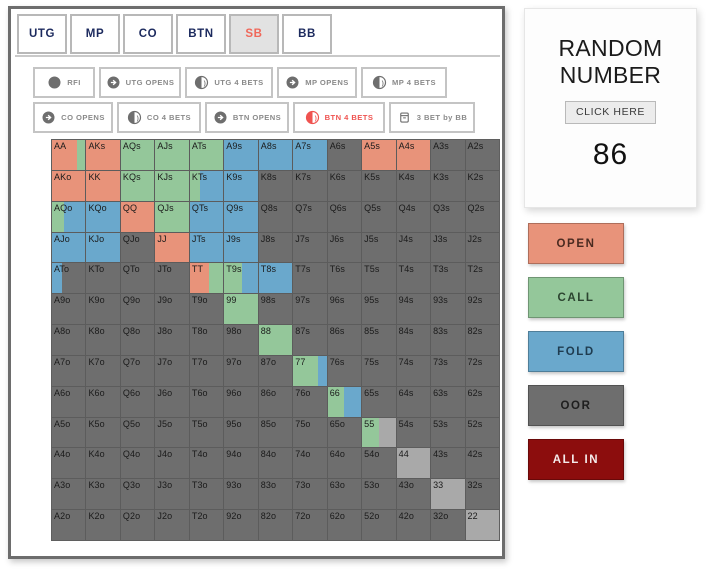 Image resolution: width=710 pixels, height=584 pixels. Describe the element at coordinates (172, 432) in the screenshot. I see `hand-cell-J5o: J5o` at that location.